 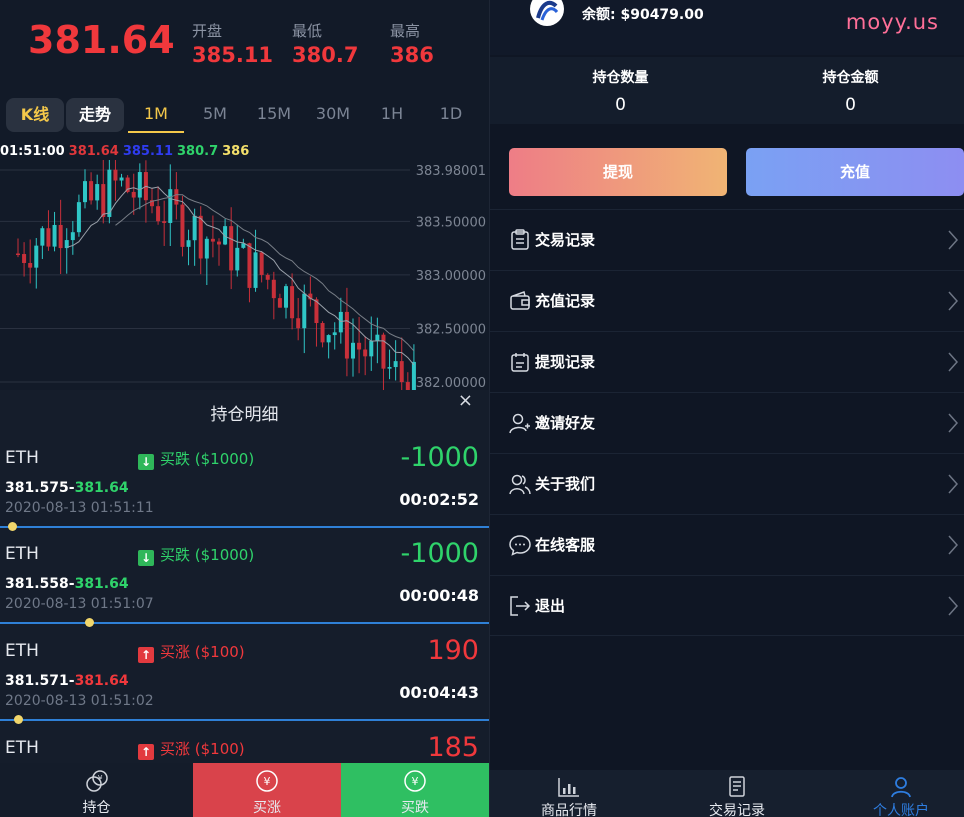 I want to click on tab-15m: 15M, so click(x=274, y=114).